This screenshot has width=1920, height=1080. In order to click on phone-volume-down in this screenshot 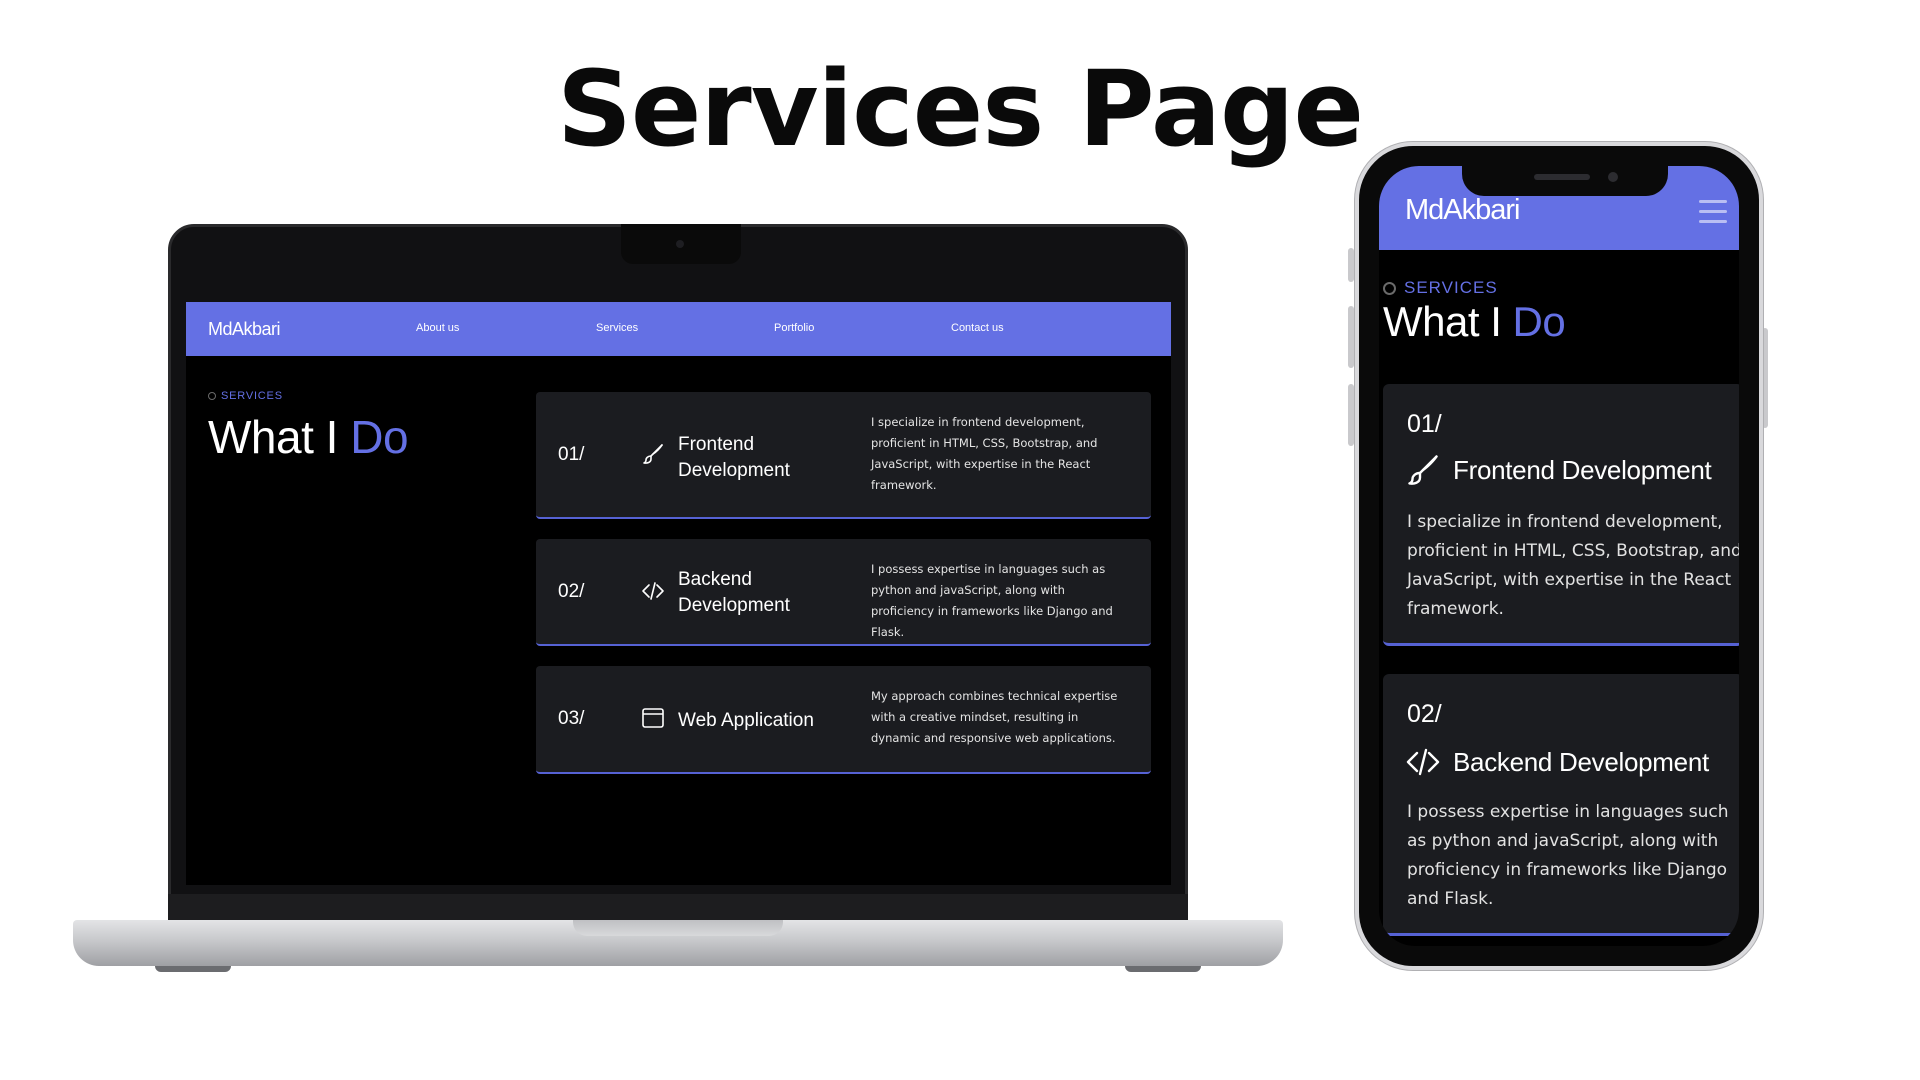, I will do `click(1351, 415)`.